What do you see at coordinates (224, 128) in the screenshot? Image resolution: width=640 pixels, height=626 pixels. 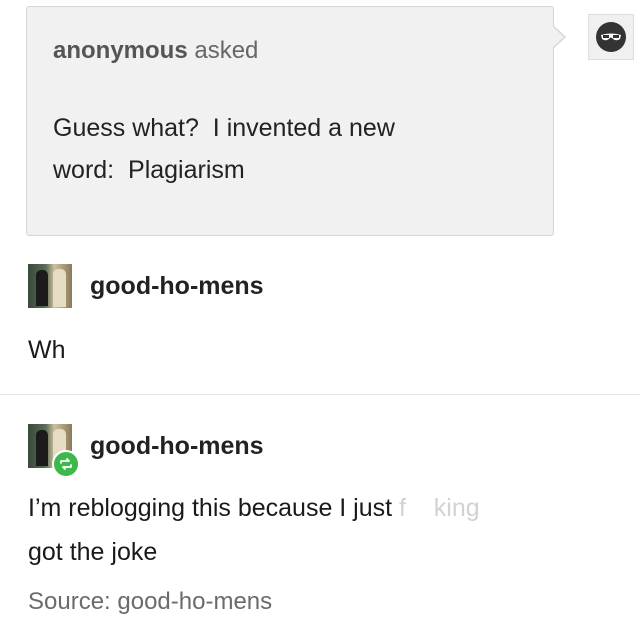 I see `ask-question-line-1: Guess what? I invented a new` at bounding box center [224, 128].